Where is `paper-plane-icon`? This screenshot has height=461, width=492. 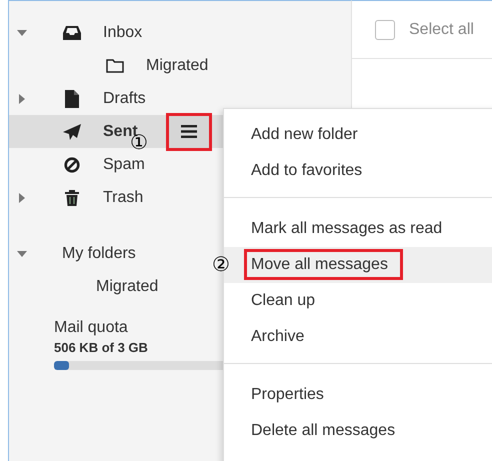
paper-plane-icon is located at coordinates (72, 132).